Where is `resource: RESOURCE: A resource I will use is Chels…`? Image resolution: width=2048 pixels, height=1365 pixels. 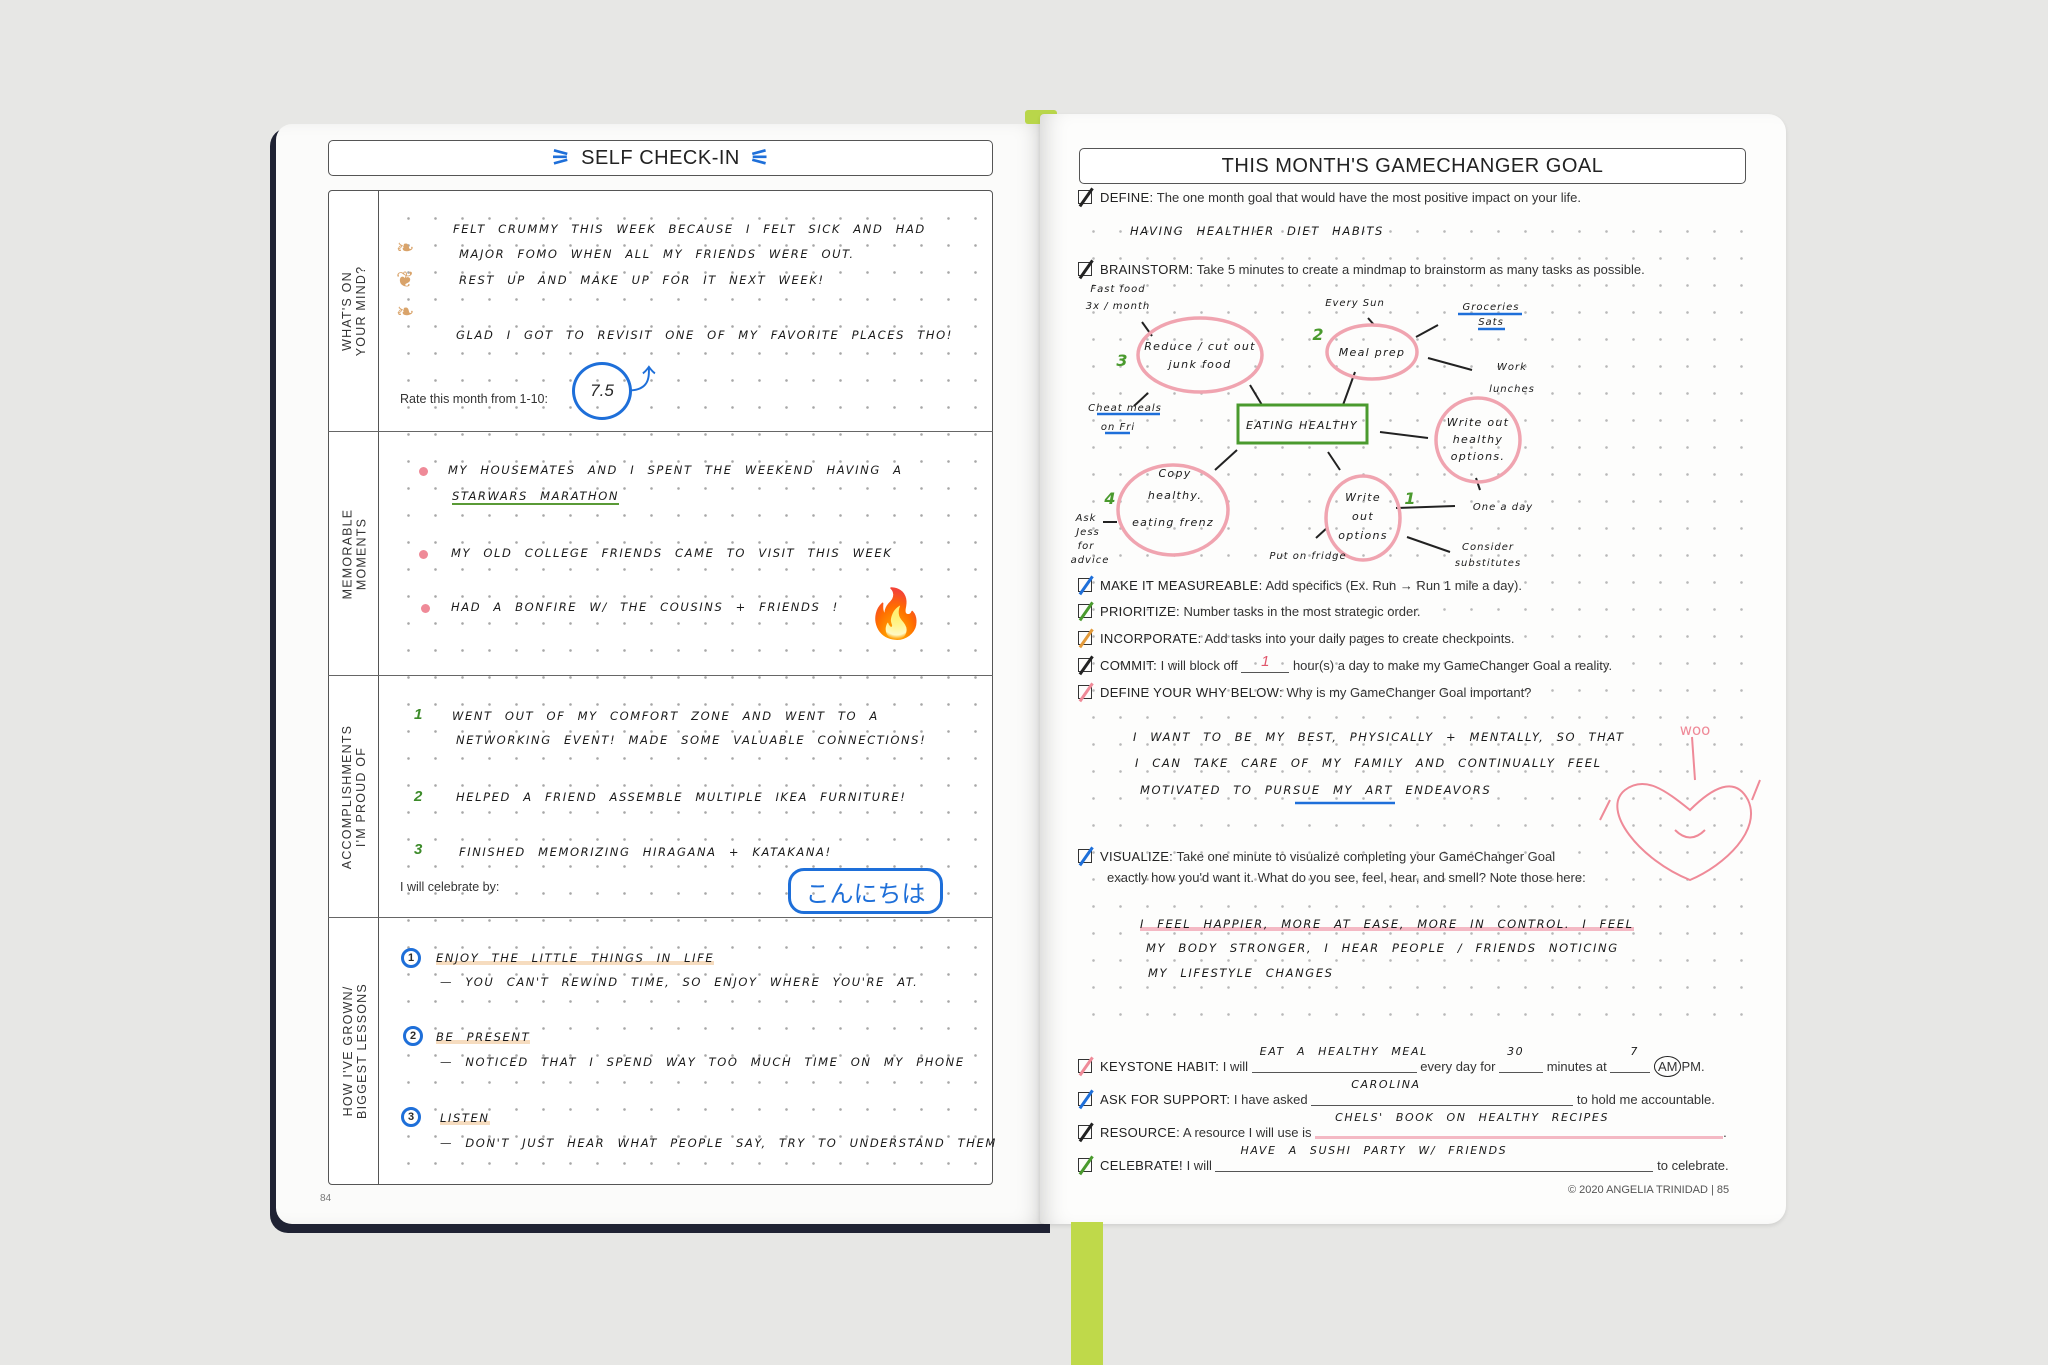
resource: RESOURCE: A resource I will use is Chels… is located at coordinates (1402, 1126).